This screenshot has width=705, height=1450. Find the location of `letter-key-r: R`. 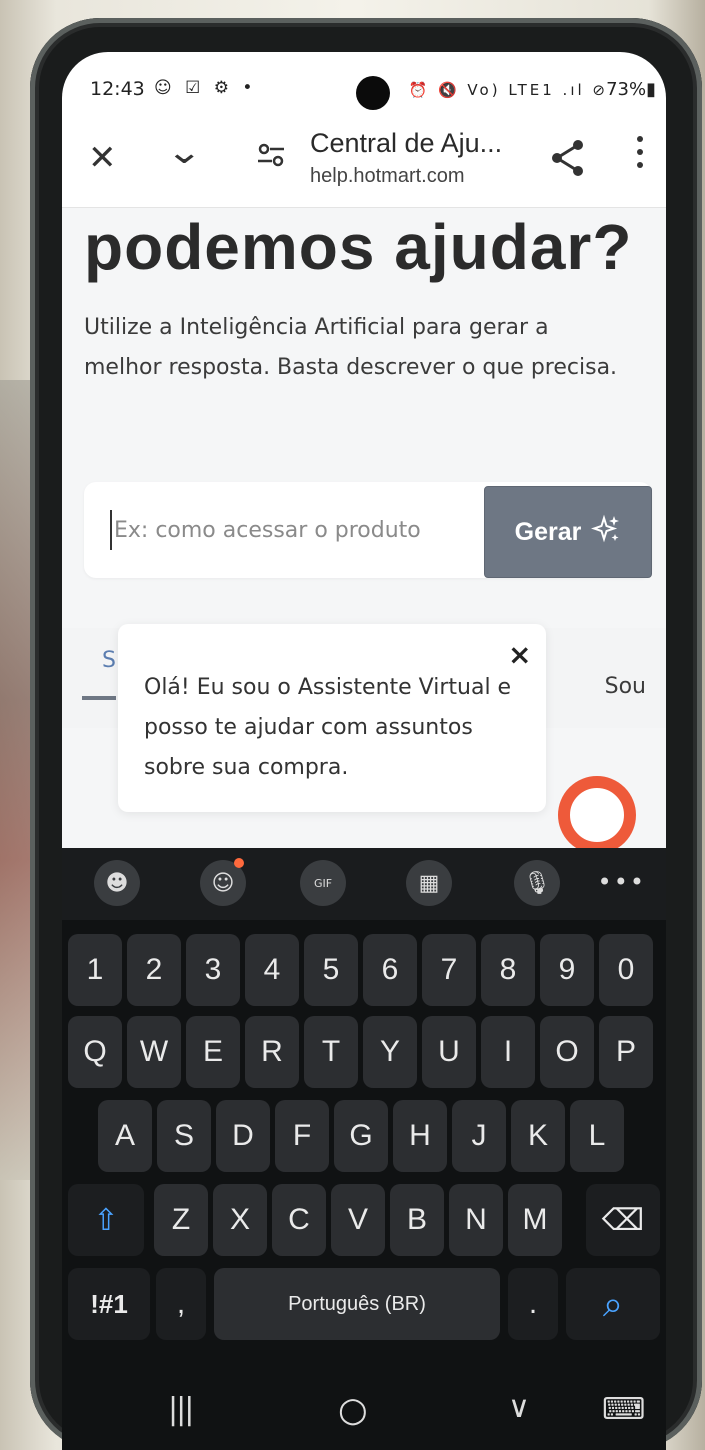

letter-key-r: R is located at coordinates (272, 1052).